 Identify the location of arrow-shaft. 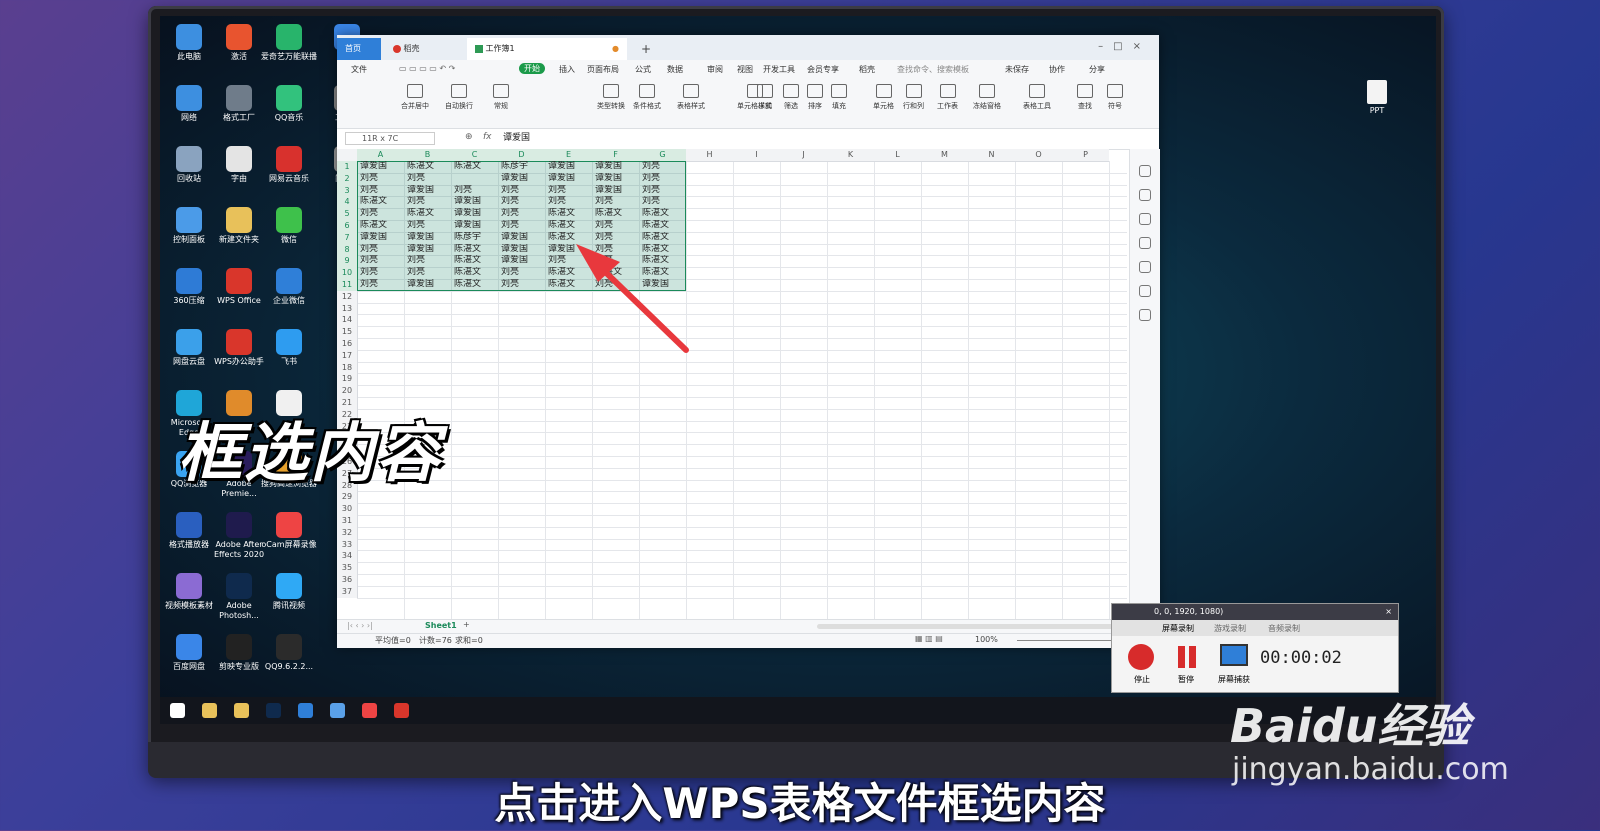
(640, 306).